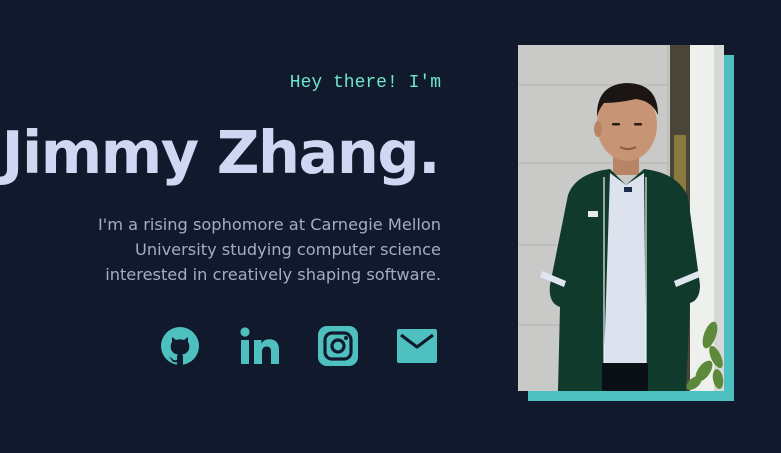 This screenshot has height=453, width=781. Describe the element at coordinates (221, 152) in the screenshot. I see `hero-name: Jimmy Zhang.` at that location.